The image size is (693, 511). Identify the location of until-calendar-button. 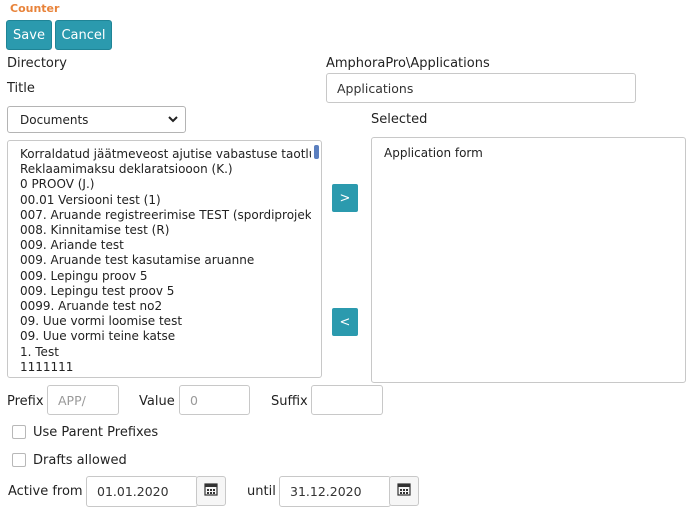
(404, 491).